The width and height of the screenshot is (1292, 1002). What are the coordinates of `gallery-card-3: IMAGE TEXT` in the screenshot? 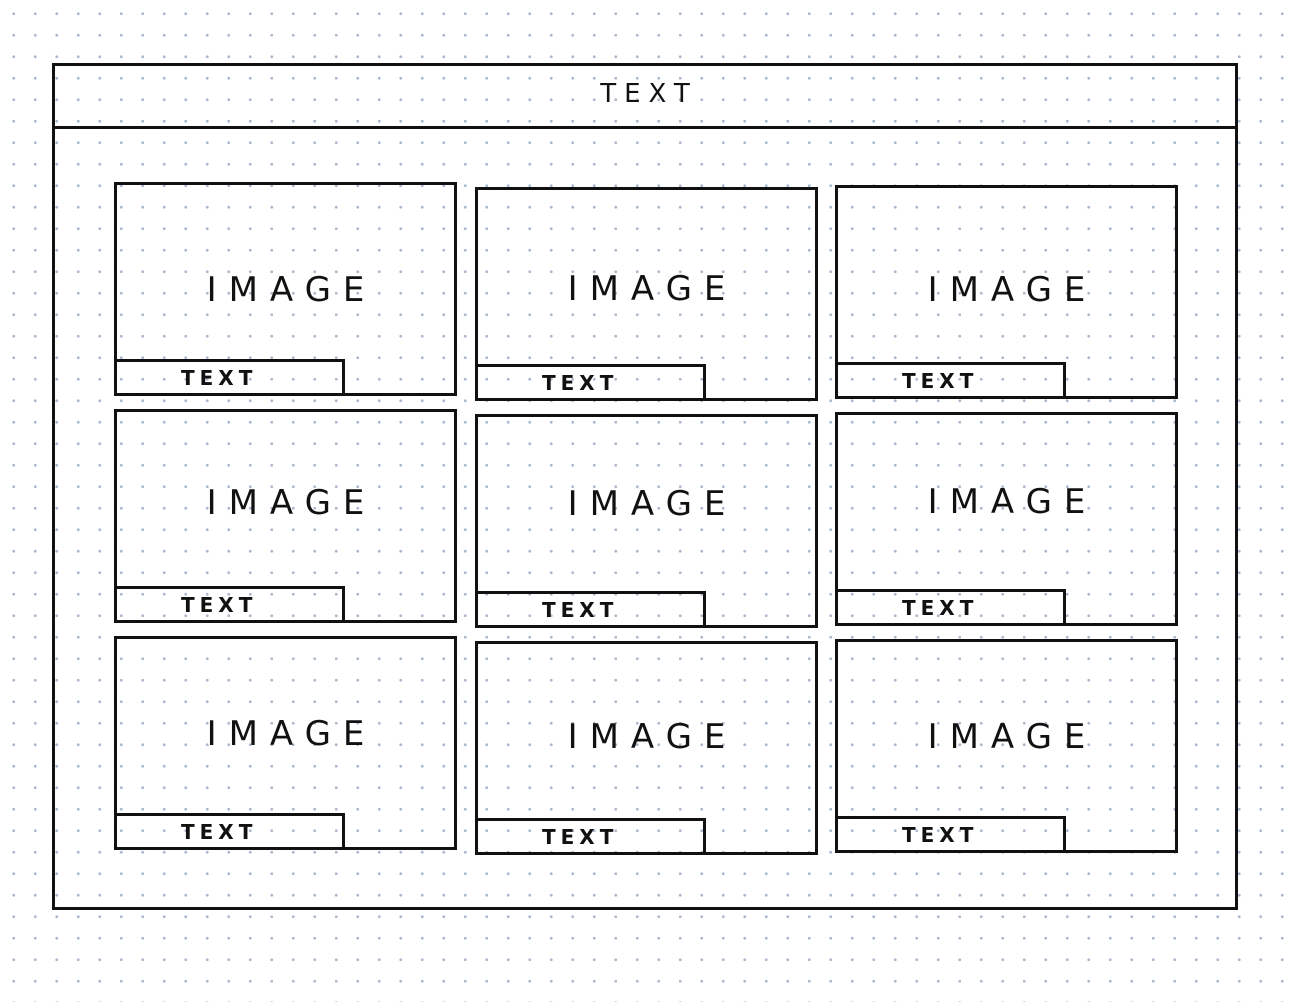 It's located at (1006, 292).